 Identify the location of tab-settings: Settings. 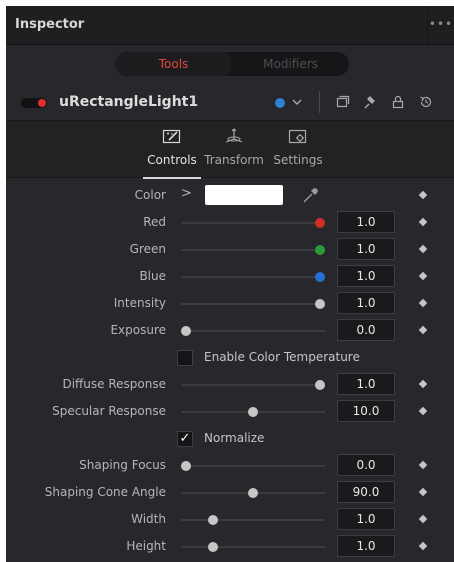
(298, 147).